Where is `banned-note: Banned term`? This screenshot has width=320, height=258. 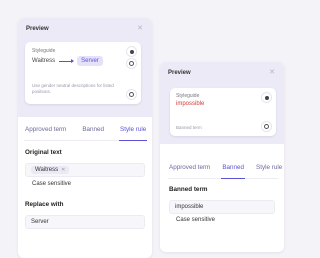
banned-note: Banned term is located at coordinates (189, 127).